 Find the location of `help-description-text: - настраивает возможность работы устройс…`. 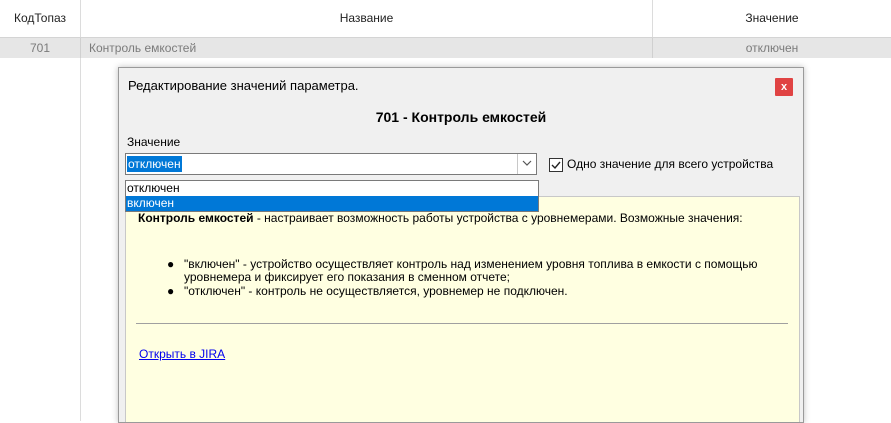

help-description-text: - настраивает возможность работы устройс… is located at coordinates (498, 218).